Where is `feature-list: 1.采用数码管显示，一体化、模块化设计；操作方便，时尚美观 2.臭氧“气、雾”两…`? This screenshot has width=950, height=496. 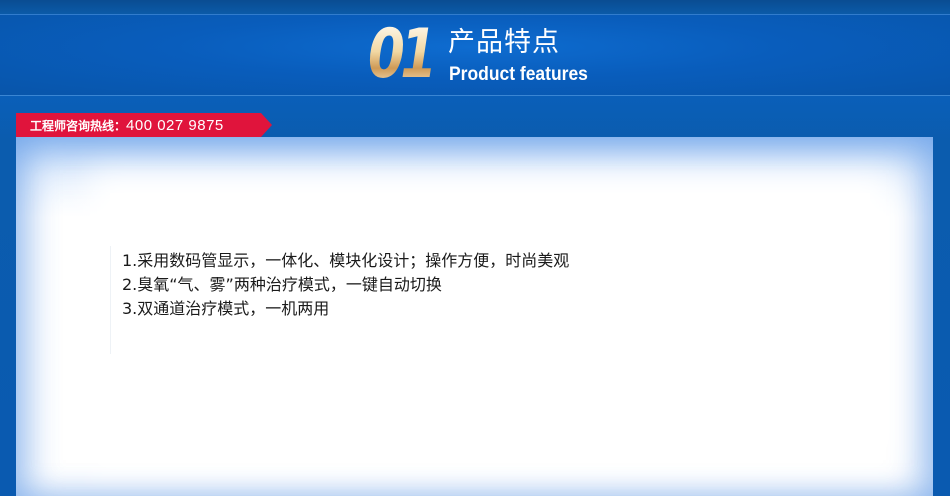
feature-list: 1.采用数码管显示，一体化、模块化设计；操作方便，时尚美观 2.臭氧“气、雾”两… is located at coordinates (345, 285).